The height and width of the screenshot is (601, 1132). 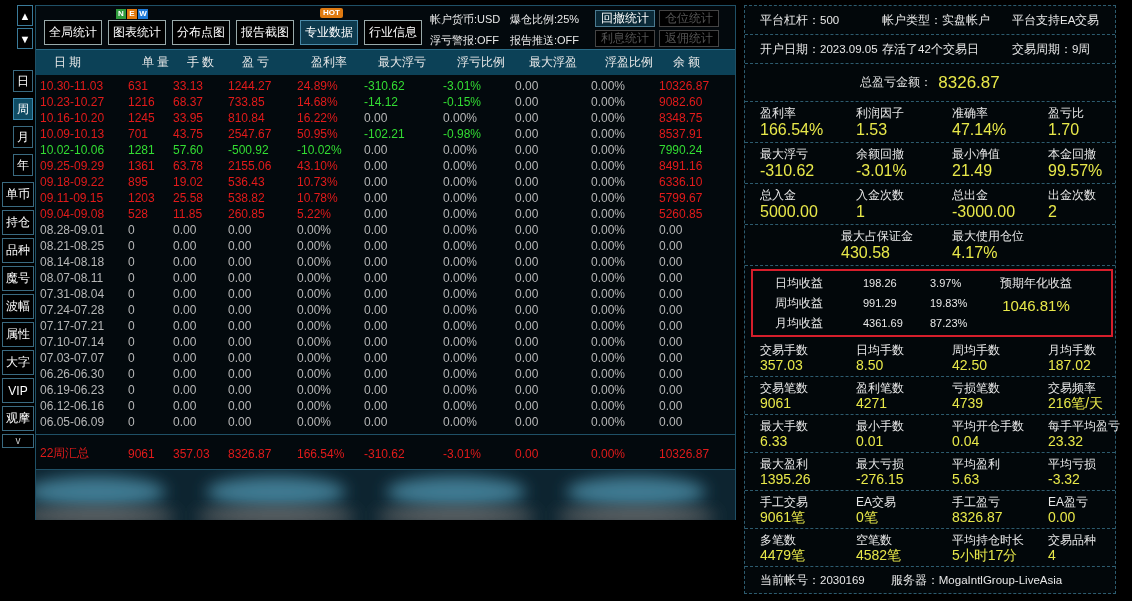 What do you see at coordinates (18, 334) in the screenshot?
I see `side-button: 属性` at bounding box center [18, 334].